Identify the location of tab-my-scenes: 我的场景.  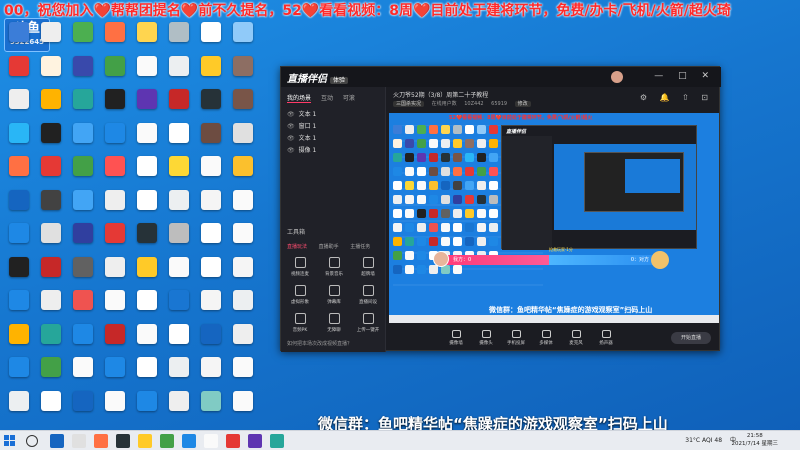
(299, 99).